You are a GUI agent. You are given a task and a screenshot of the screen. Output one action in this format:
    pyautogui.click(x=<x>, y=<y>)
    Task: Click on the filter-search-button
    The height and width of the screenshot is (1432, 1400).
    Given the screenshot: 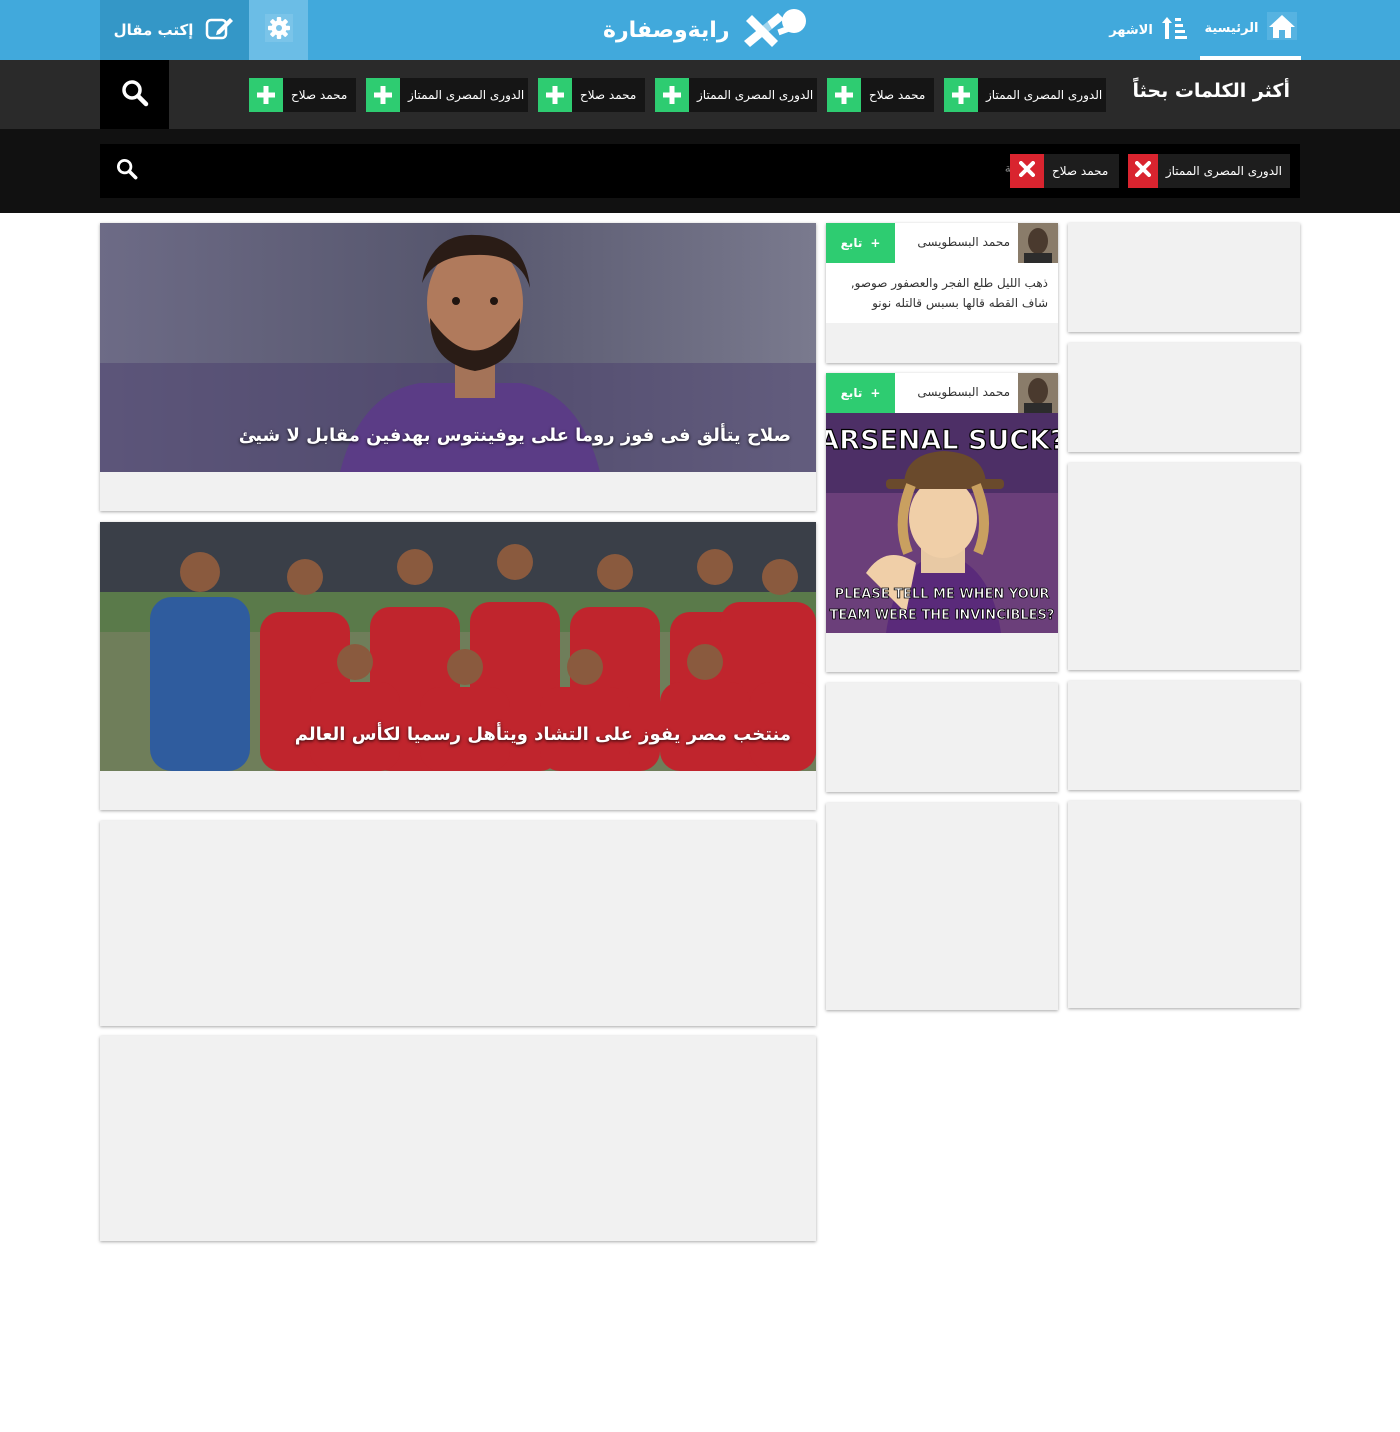 What is the action you would take?
    pyautogui.click(x=127, y=171)
    